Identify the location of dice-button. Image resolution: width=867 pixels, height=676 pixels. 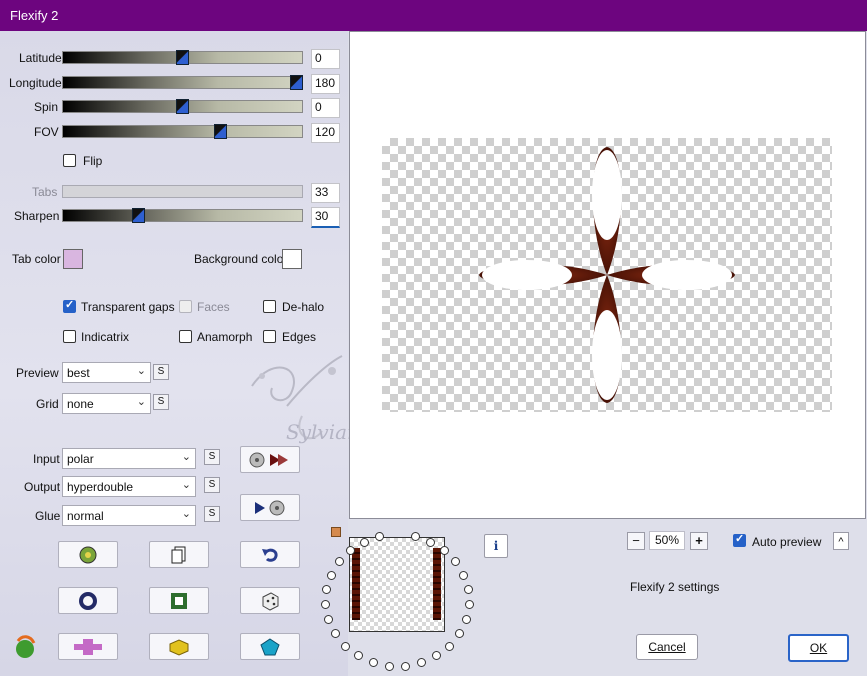
(270, 600).